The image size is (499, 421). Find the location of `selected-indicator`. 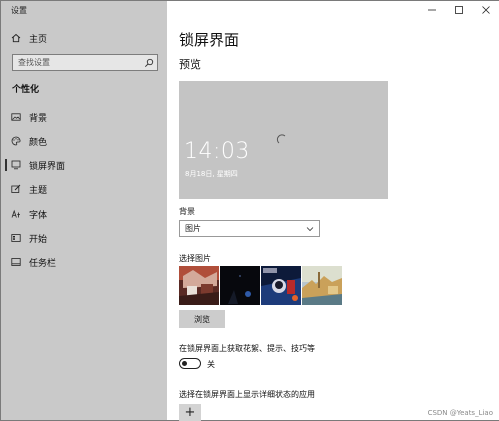

selected-indicator is located at coordinates (6, 165).